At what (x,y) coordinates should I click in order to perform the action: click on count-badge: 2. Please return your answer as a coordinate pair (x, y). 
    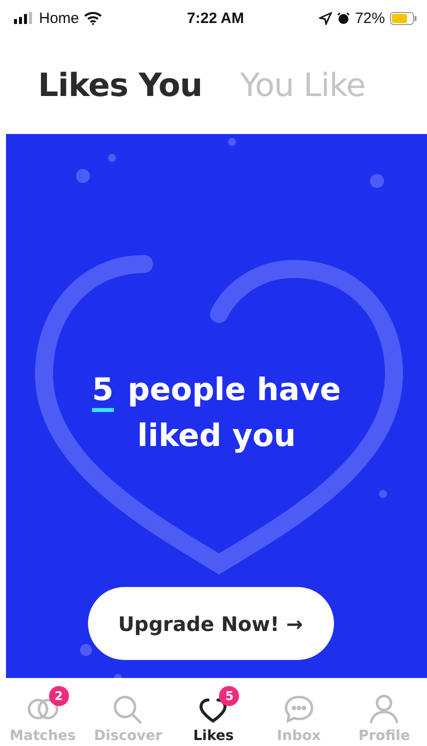
    Looking at the image, I should click on (58, 696).